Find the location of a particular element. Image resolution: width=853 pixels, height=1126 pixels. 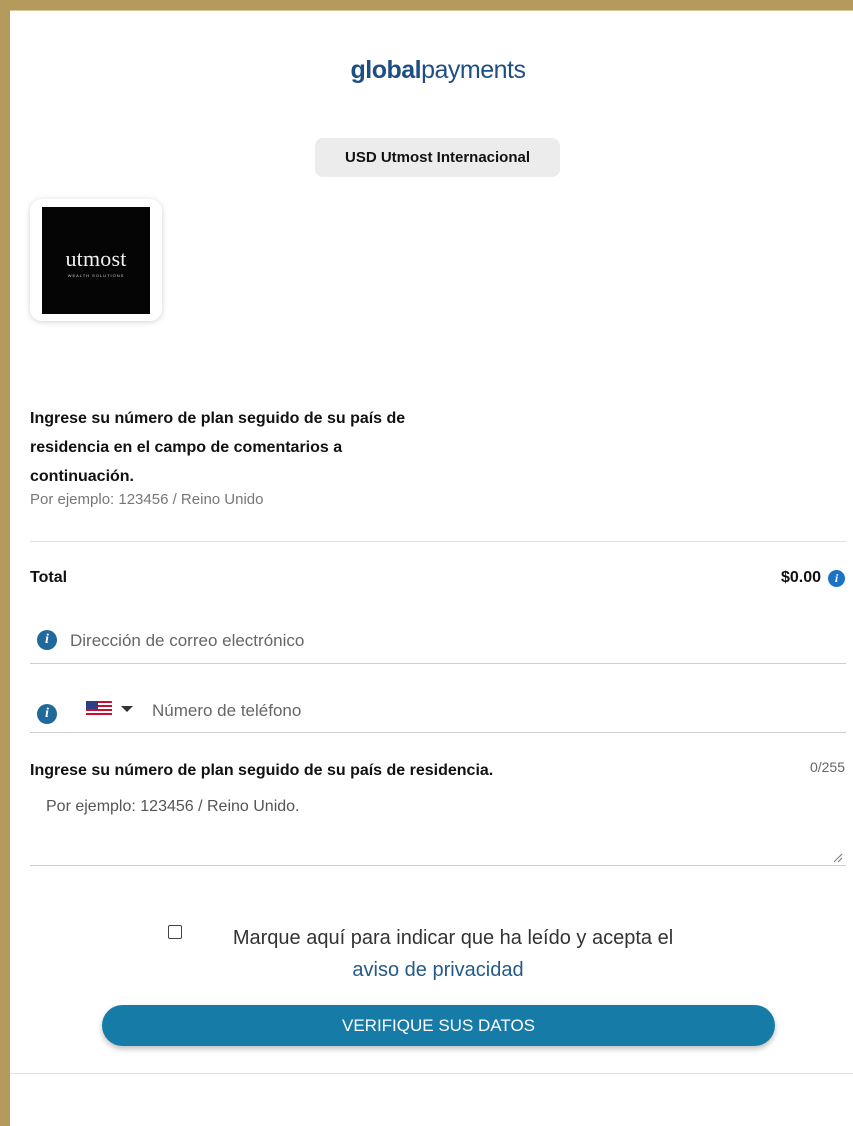

merchant-logo-subtext: WEALTH SOLUTIONS is located at coordinates (96, 275).